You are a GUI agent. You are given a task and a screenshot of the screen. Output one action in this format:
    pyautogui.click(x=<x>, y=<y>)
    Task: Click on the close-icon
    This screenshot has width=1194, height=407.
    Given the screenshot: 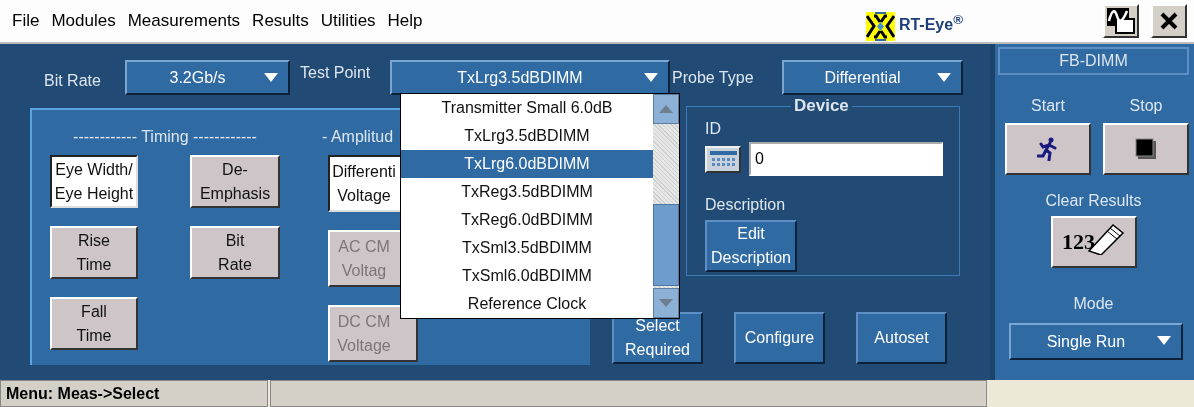 What is the action you would take?
    pyautogui.click(x=1169, y=21)
    